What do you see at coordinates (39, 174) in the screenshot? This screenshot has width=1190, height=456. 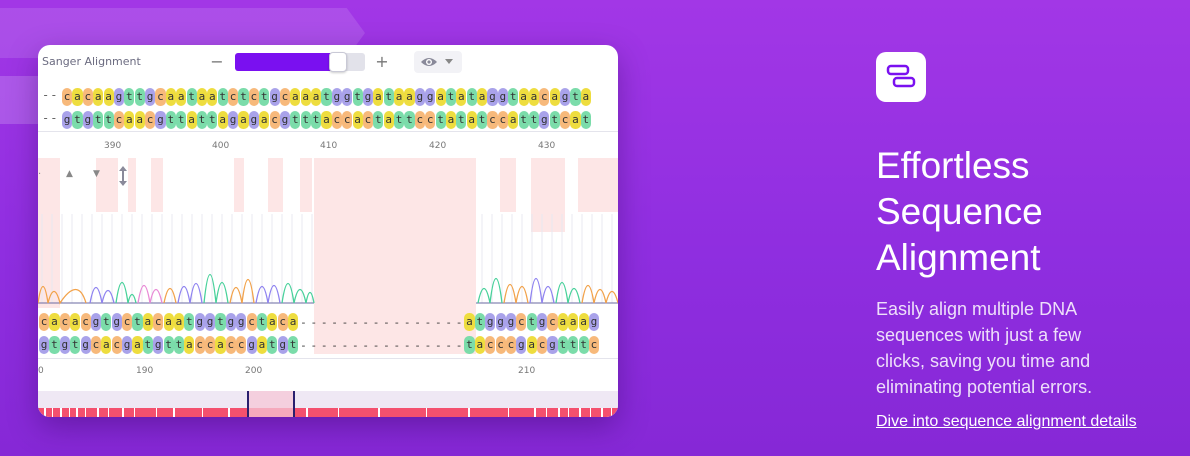 I see `trace-handle: ·` at bounding box center [39, 174].